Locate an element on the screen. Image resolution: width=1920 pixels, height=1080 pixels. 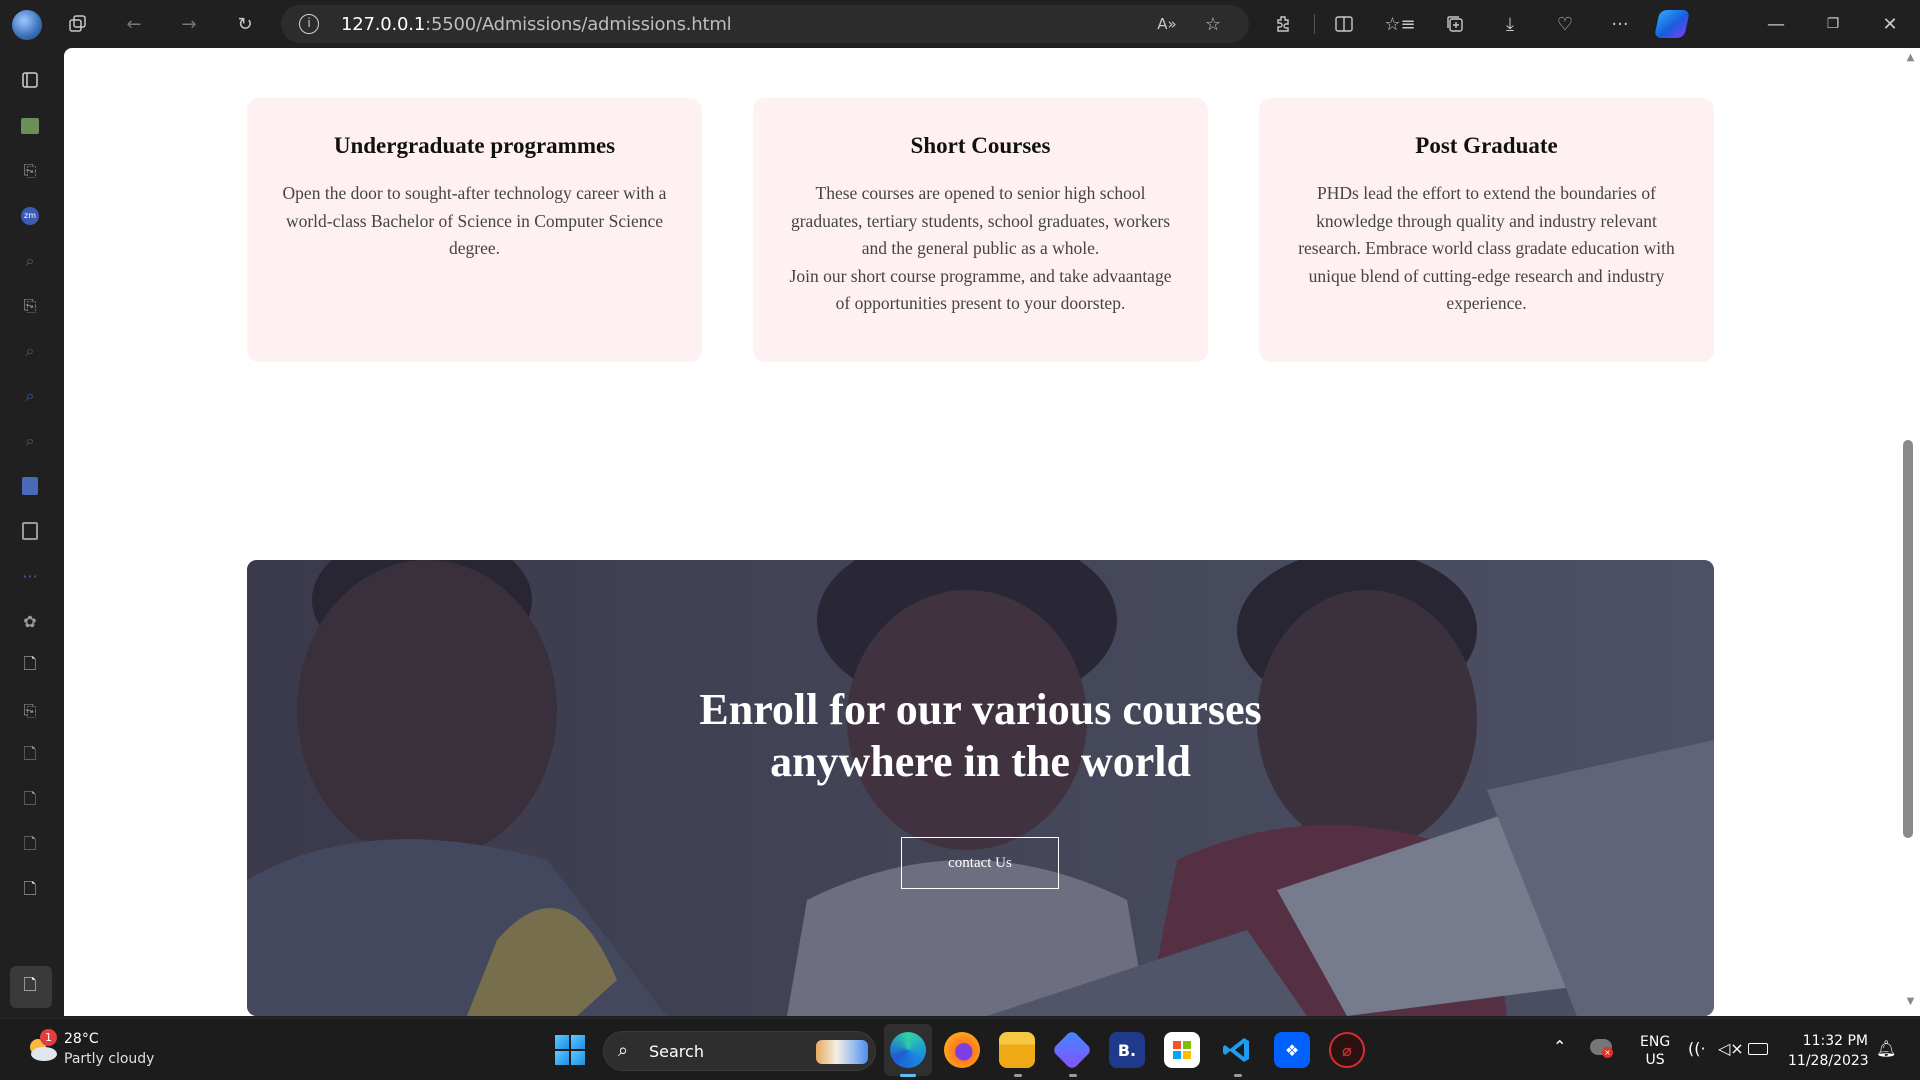
language-indicator: ENG US is located at coordinates (1655, 1051).